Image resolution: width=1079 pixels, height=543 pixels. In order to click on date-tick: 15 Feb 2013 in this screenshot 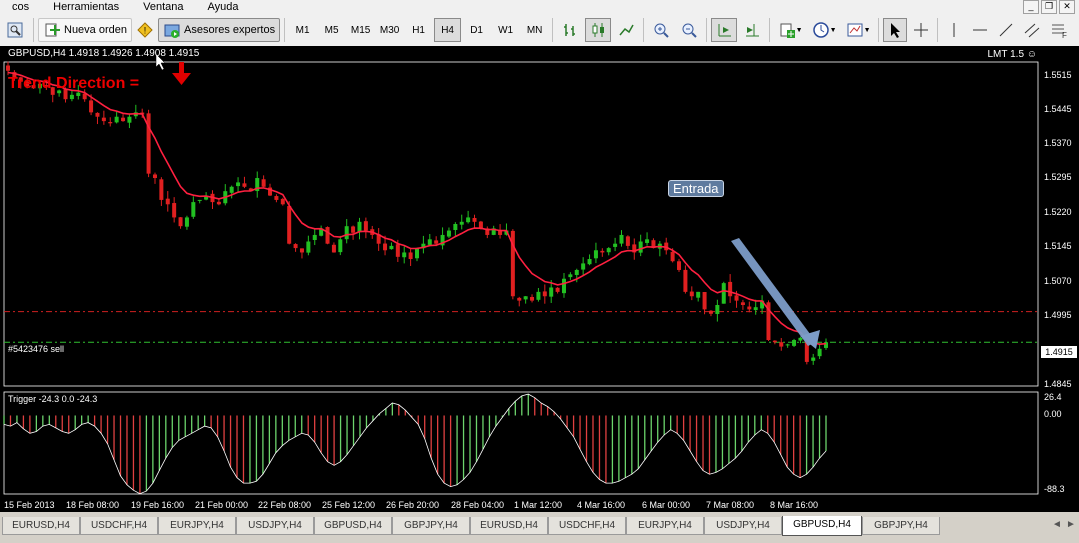, I will do `click(29, 505)`.